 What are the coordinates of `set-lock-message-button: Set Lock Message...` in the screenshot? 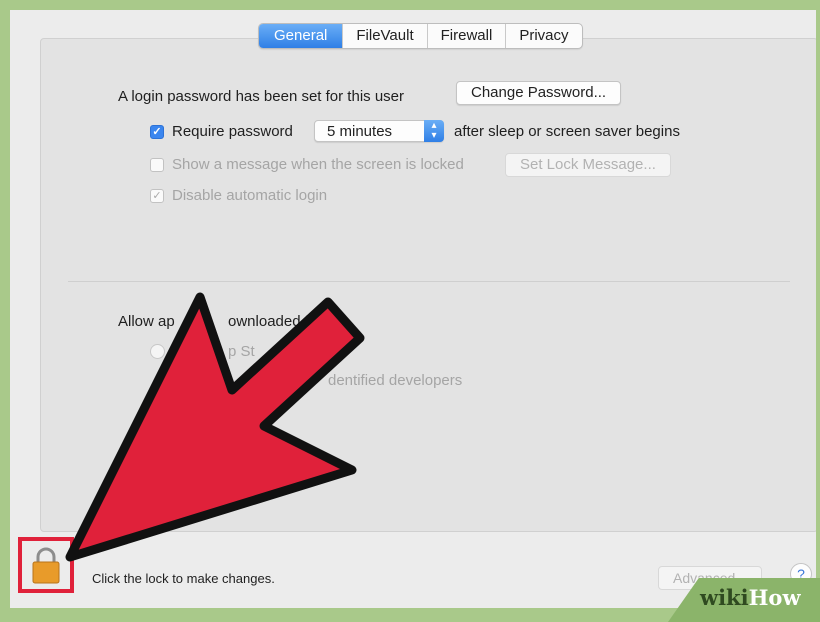 It's located at (588, 165).